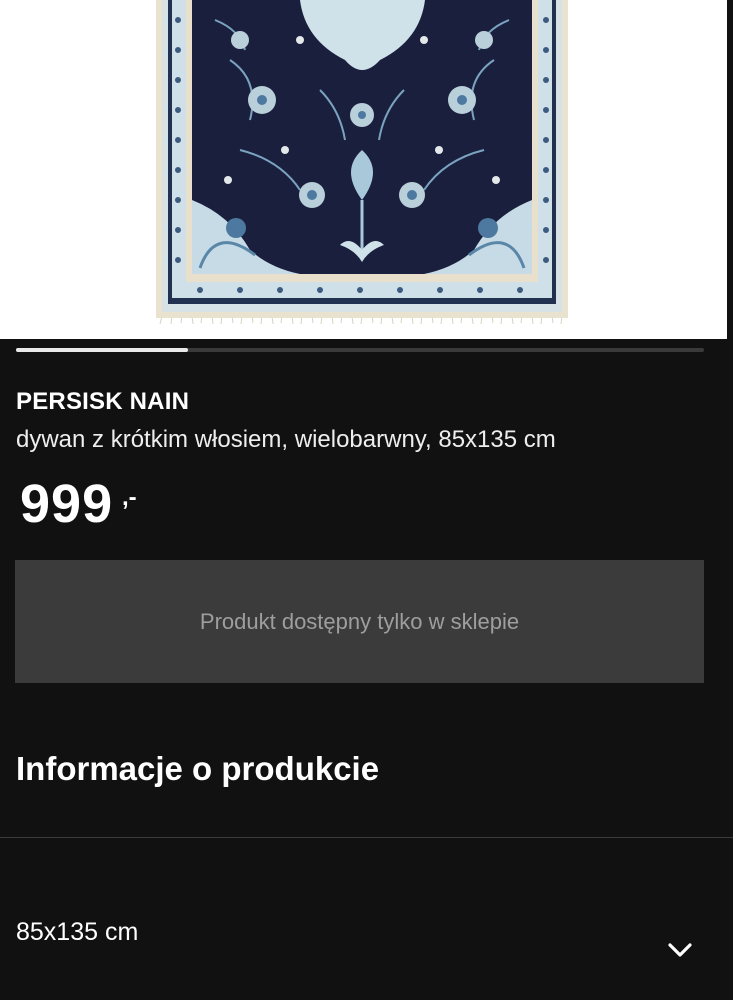 This screenshot has width=733, height=1000. Describe the element at coordinates (680, 950) in the screenshot. I see `chevron-down-icon` at that location.